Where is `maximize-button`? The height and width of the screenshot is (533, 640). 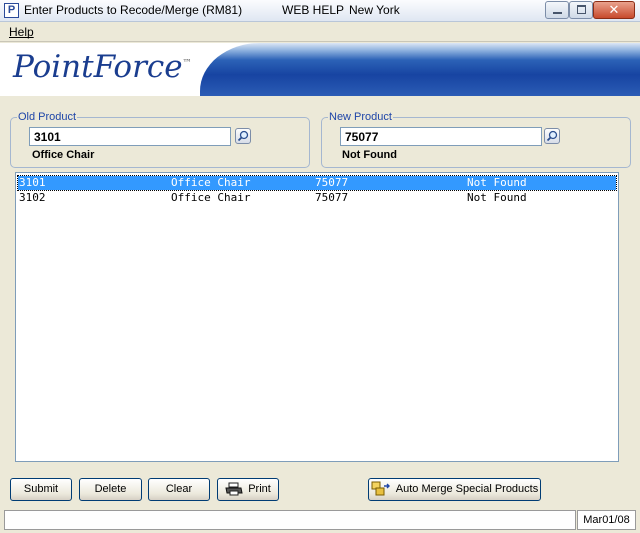 maximize-button is located at coordinates (581, 10).